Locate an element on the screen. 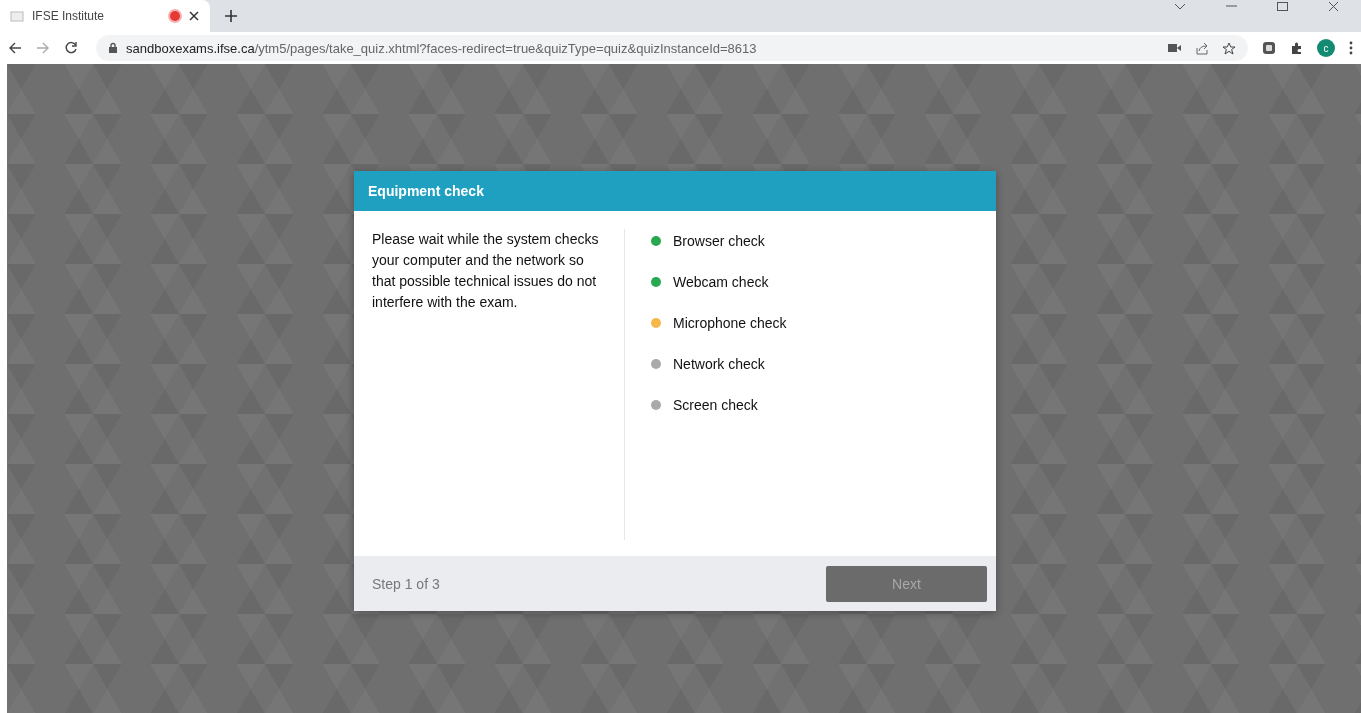 This screenshot has width=1361, height=713. share-icon is located at coordinates (1201, 48).